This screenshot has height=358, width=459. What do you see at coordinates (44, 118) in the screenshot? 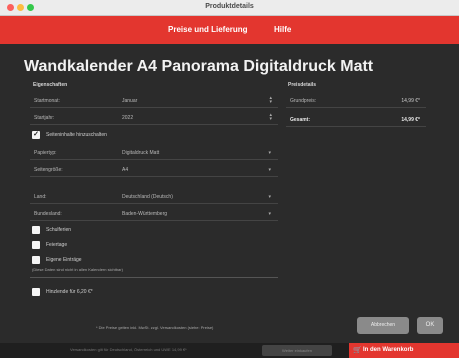
I see `start-year-label: Startjahr:` at bounding box center [44, 118].